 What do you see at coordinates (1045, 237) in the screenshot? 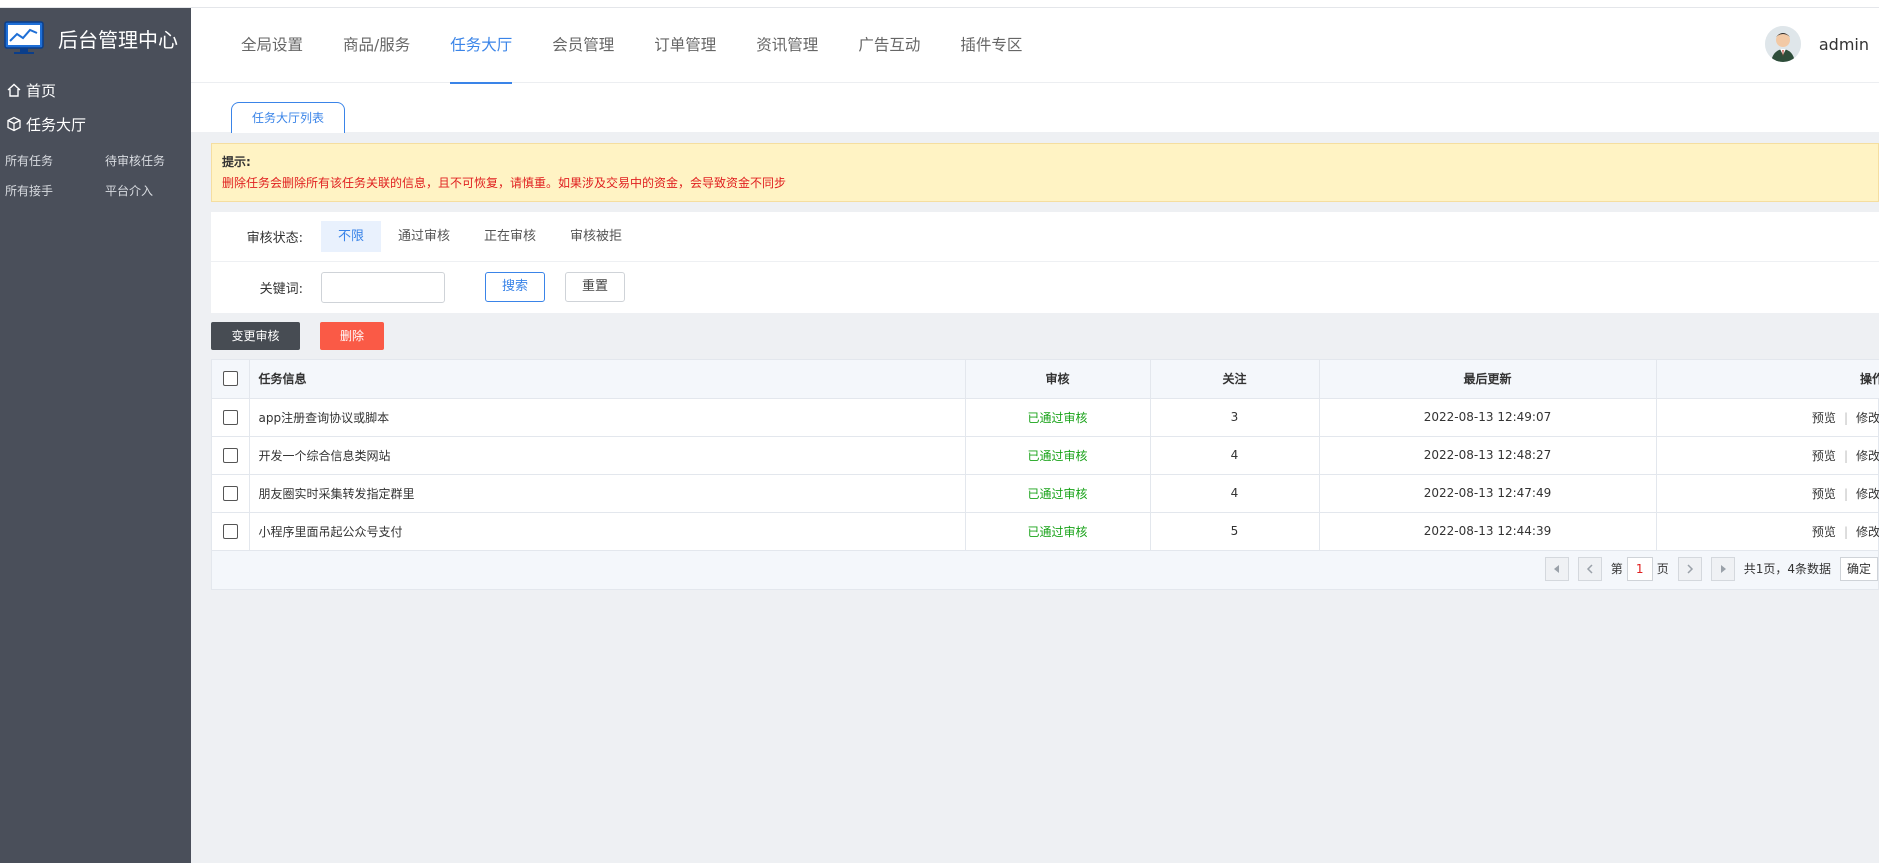
I see `status-filter-row: 审核状态: 不限 通过审核 正在审核 审核被拒` at bounding box center [1045, 237].